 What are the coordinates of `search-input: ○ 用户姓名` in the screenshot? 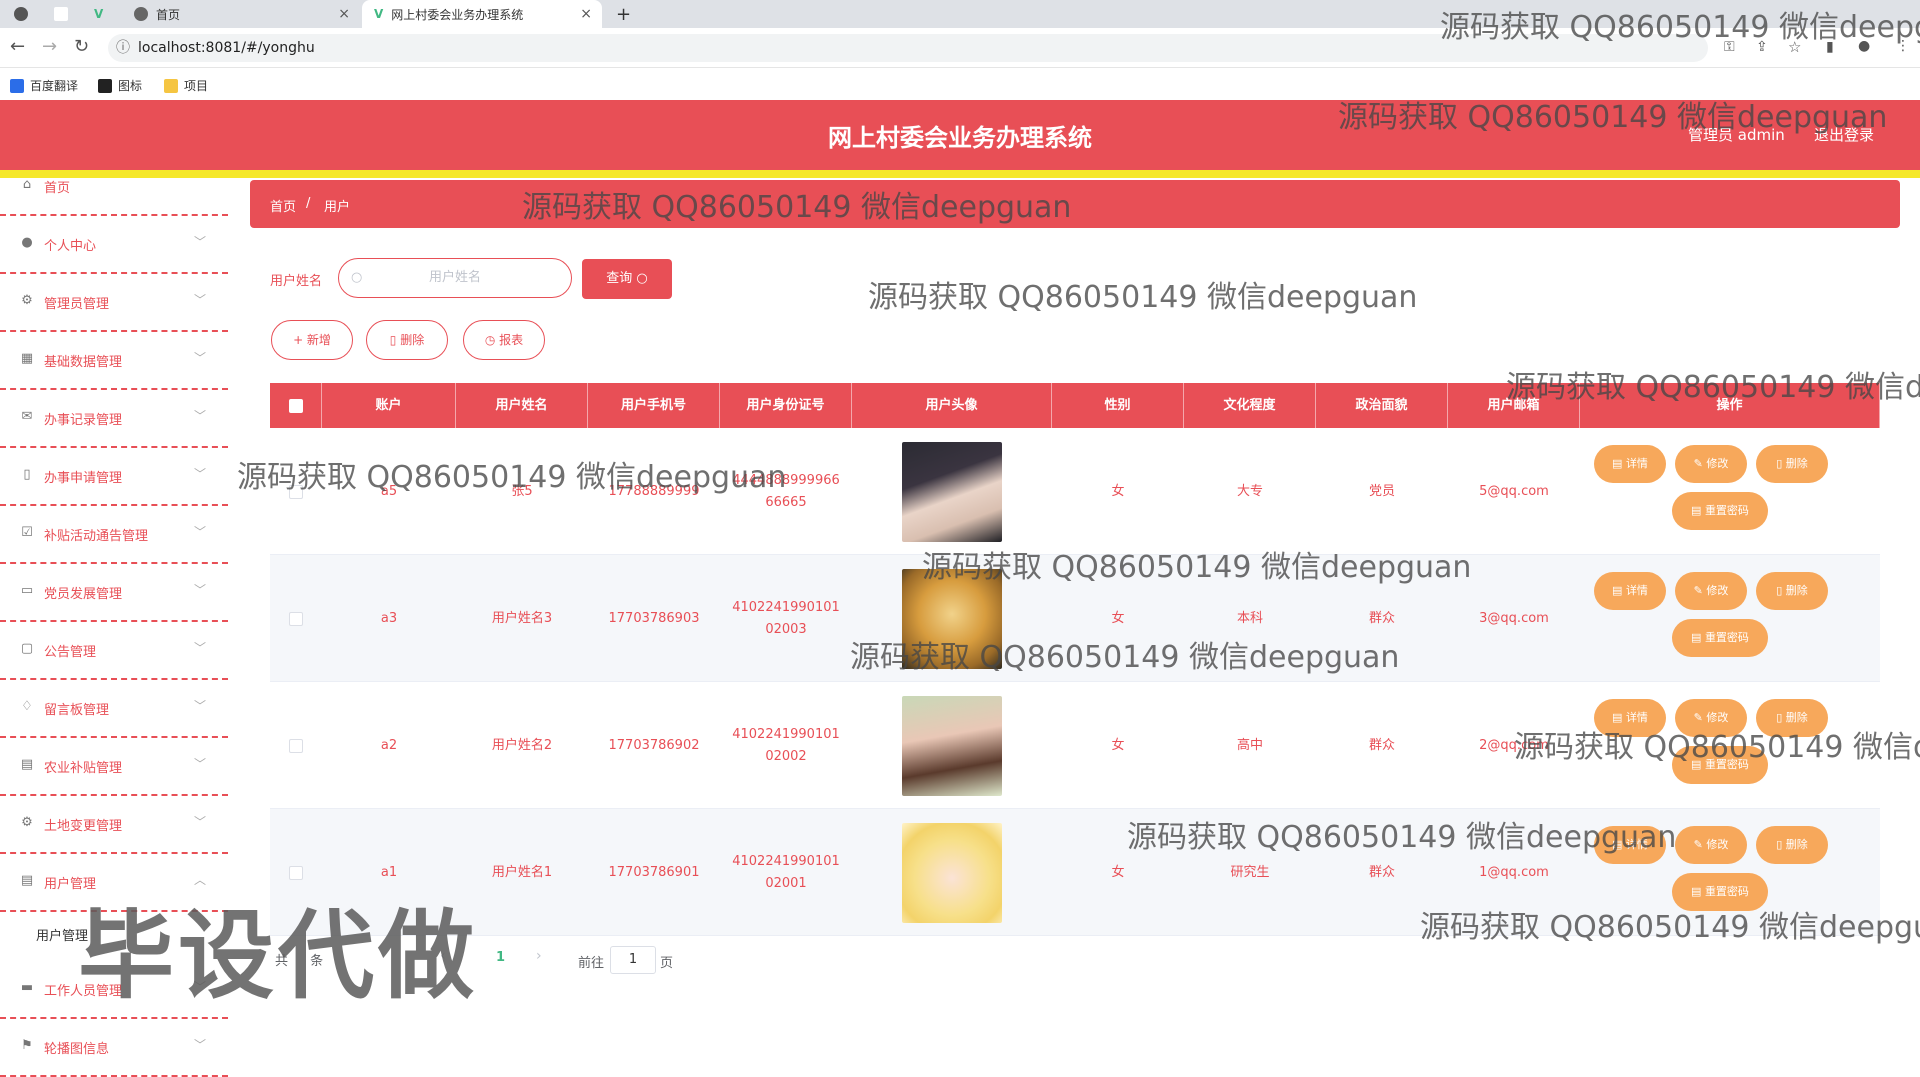 It's located at (455, 278).